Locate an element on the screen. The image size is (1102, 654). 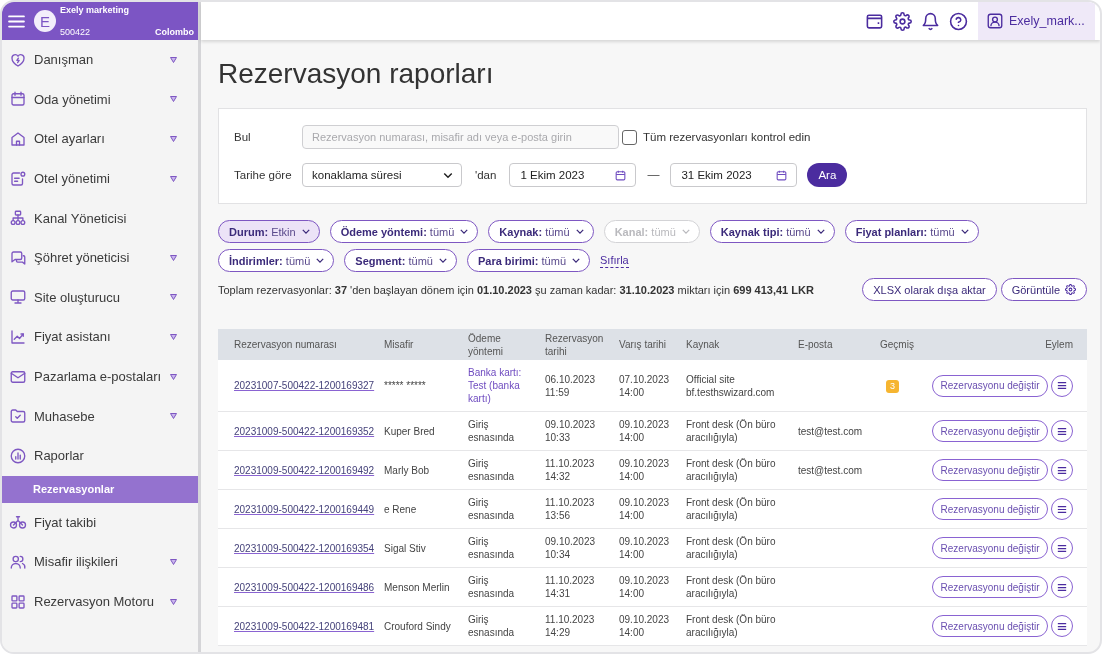
sidebar-item: Kanal Yöneticisi is located at coordinates (100, 218).